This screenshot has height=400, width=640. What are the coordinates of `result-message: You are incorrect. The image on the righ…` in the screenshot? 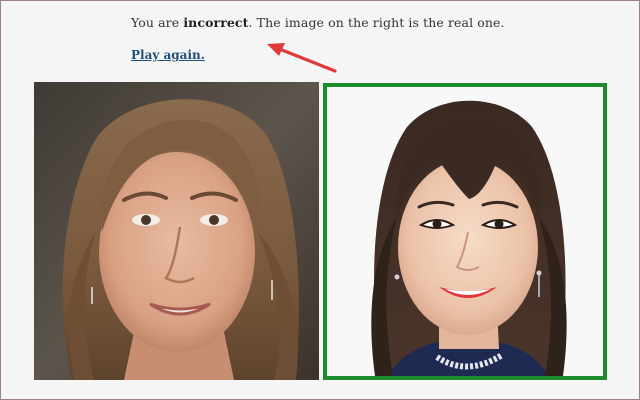 It's located at (318, 22).